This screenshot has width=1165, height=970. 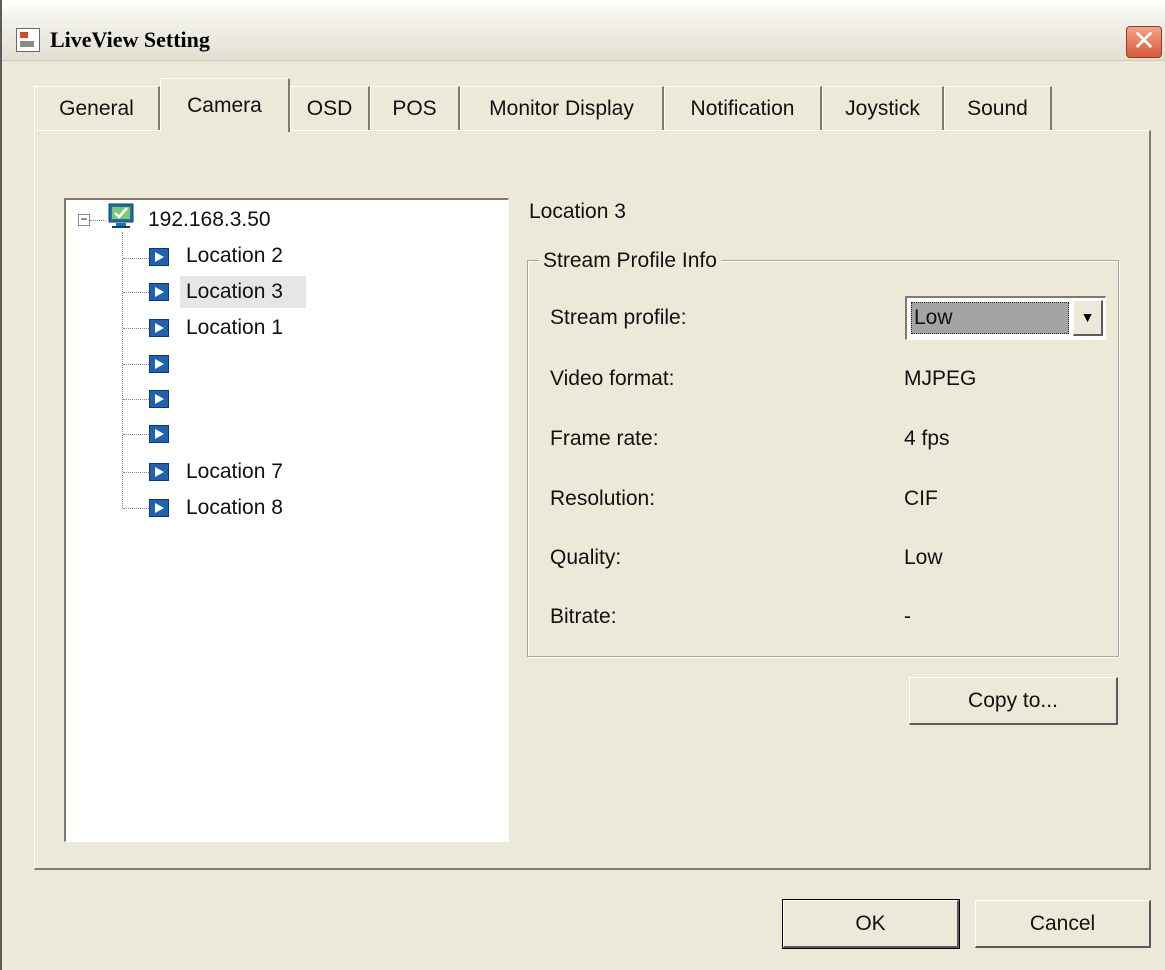 I want to click on tree-item-location-8: Location 8, so click(x=234, y=508).